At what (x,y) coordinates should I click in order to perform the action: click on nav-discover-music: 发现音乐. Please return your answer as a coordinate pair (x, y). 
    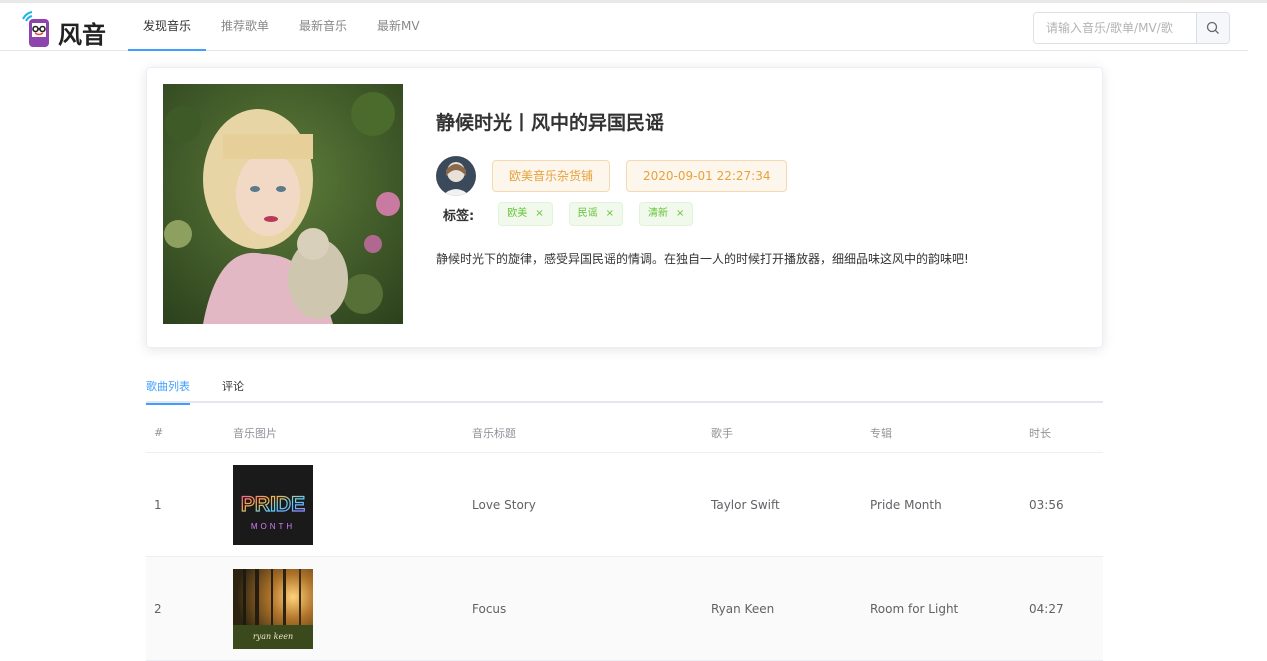
    Looking at the image, I should click on (167, 27).